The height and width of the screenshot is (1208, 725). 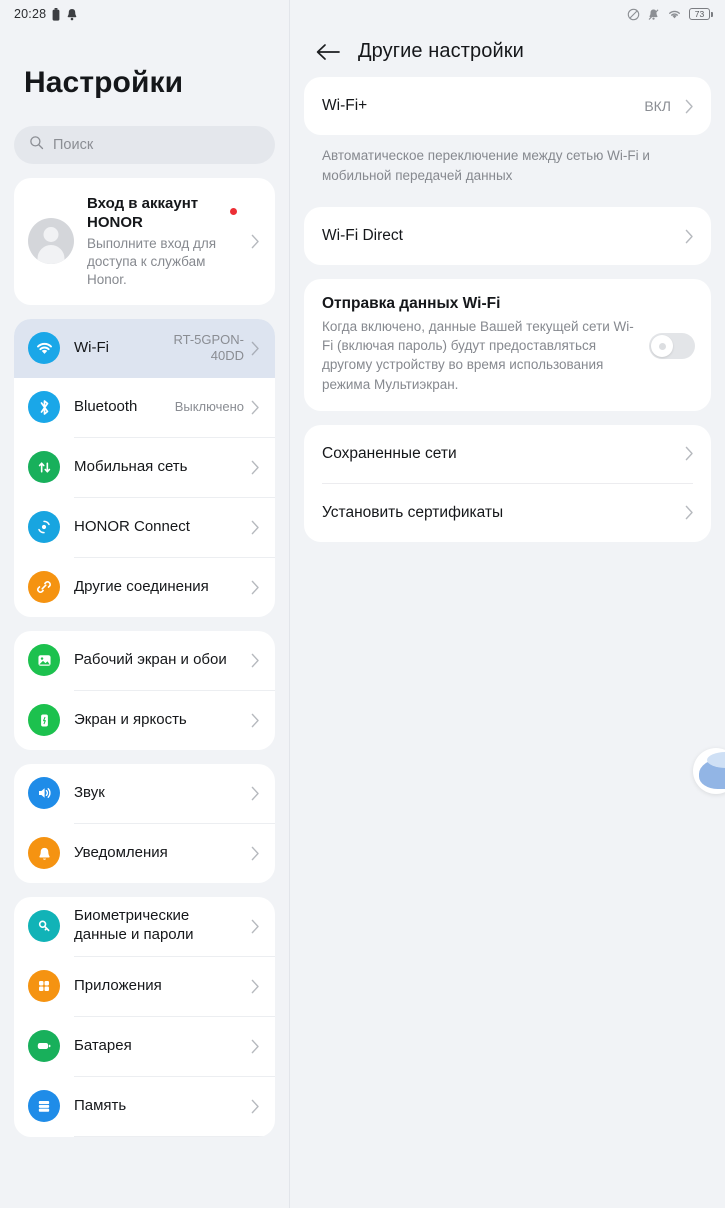 I want to click on search-input: Поиск, so click(x=144, y=145).